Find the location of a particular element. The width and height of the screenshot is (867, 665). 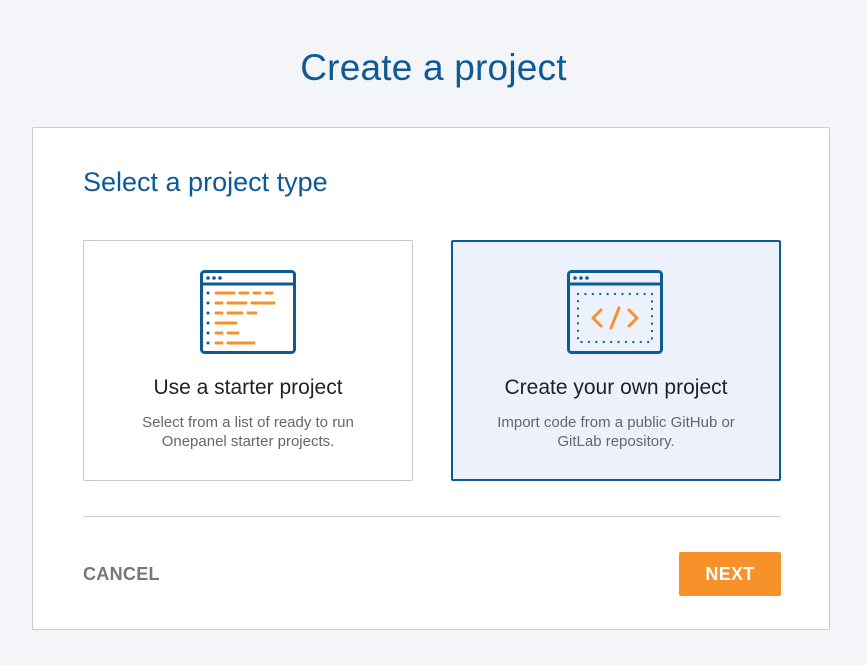

code-brackets-icon is located at coordinates (615, 312).